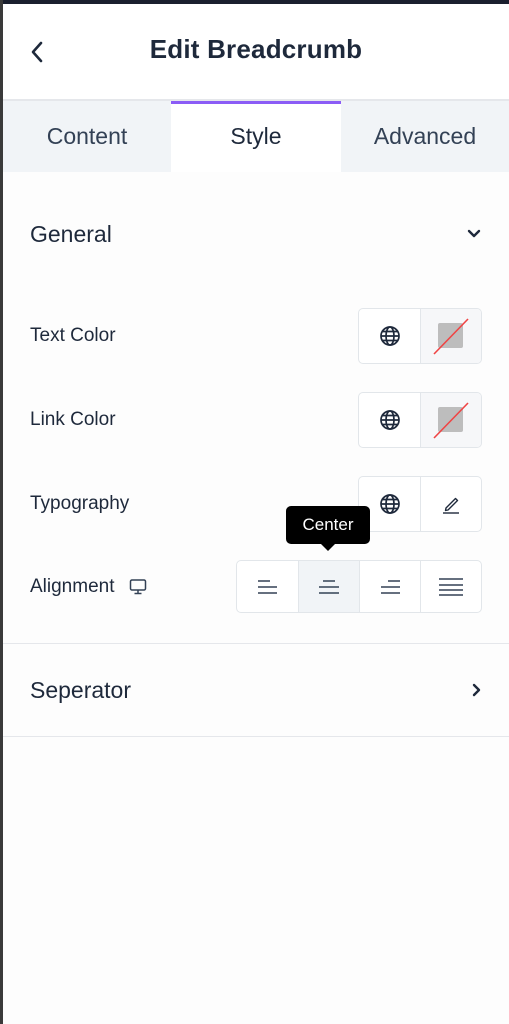  I want to click on link-color-label: Link Color, so click(73, 419).